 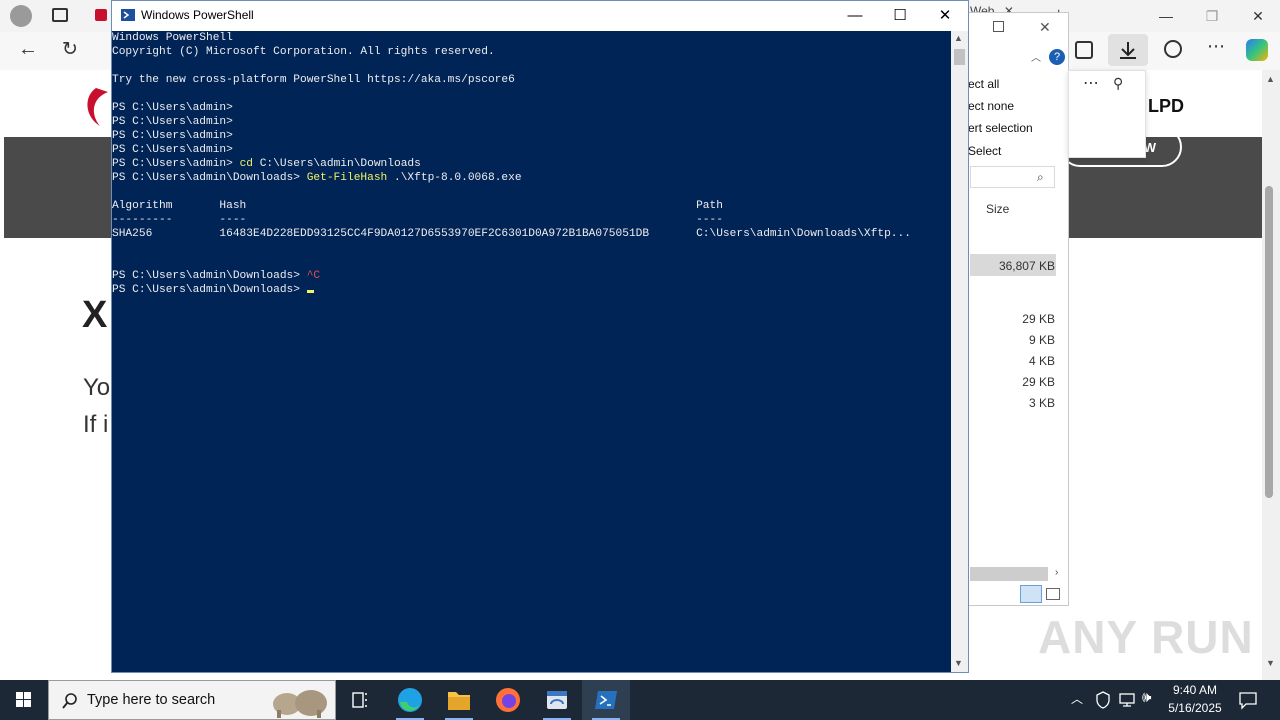 I want to click on ps-close-icon: ✕, so click(x=945, y=15).